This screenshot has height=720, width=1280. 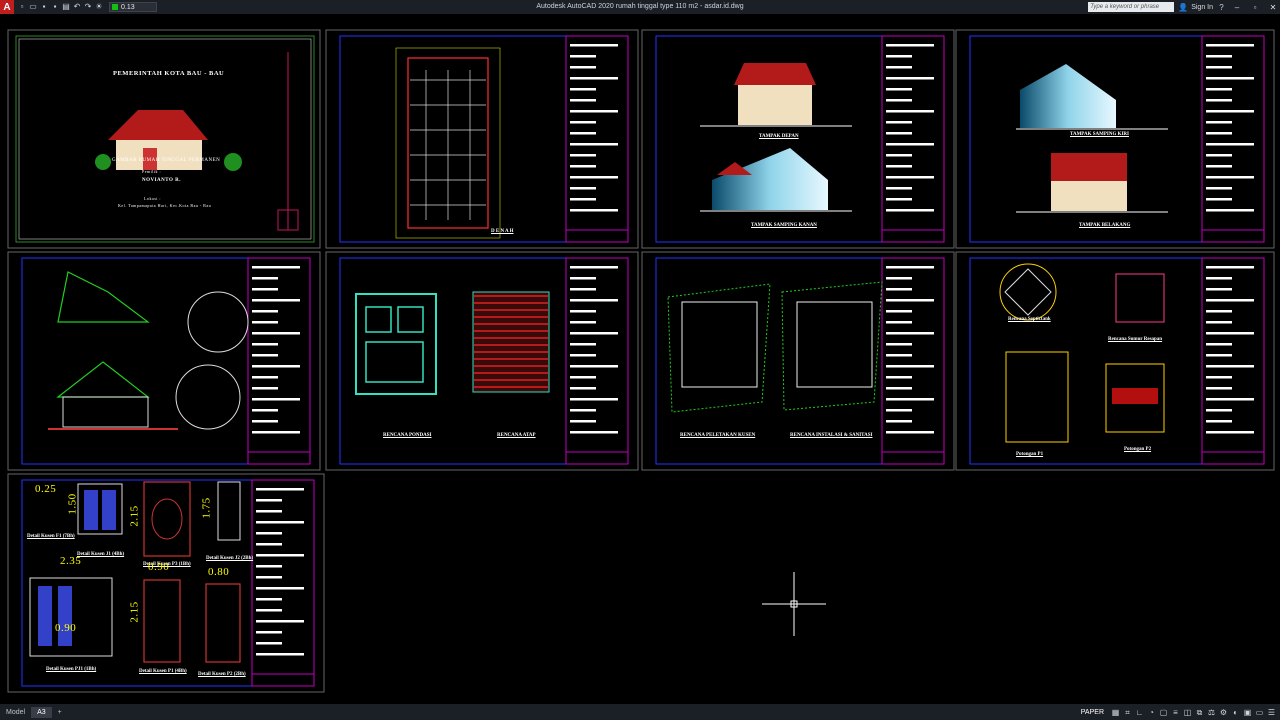 I want to click on dim-text: 1.75, so click(x=206, y=508).